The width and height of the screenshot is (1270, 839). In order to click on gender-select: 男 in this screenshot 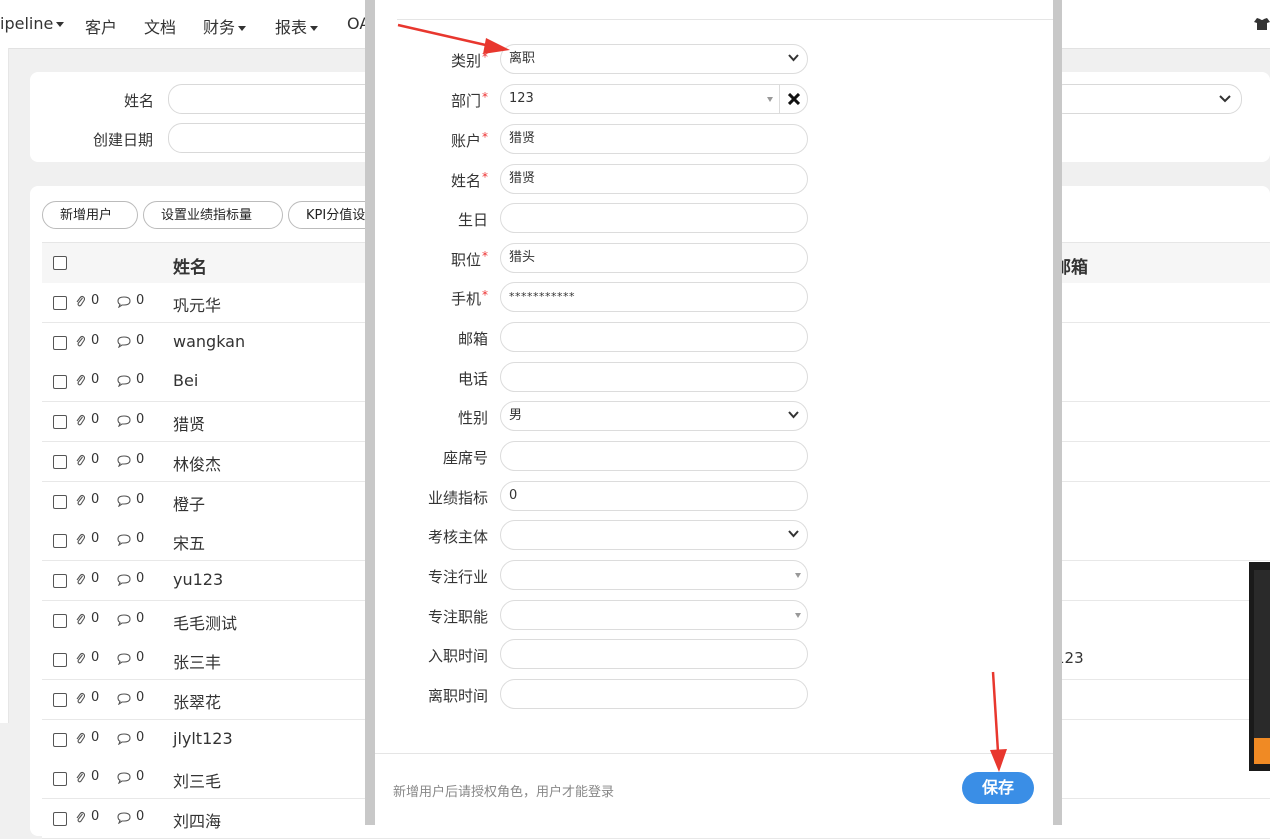, I will do `click(654, 416)`.